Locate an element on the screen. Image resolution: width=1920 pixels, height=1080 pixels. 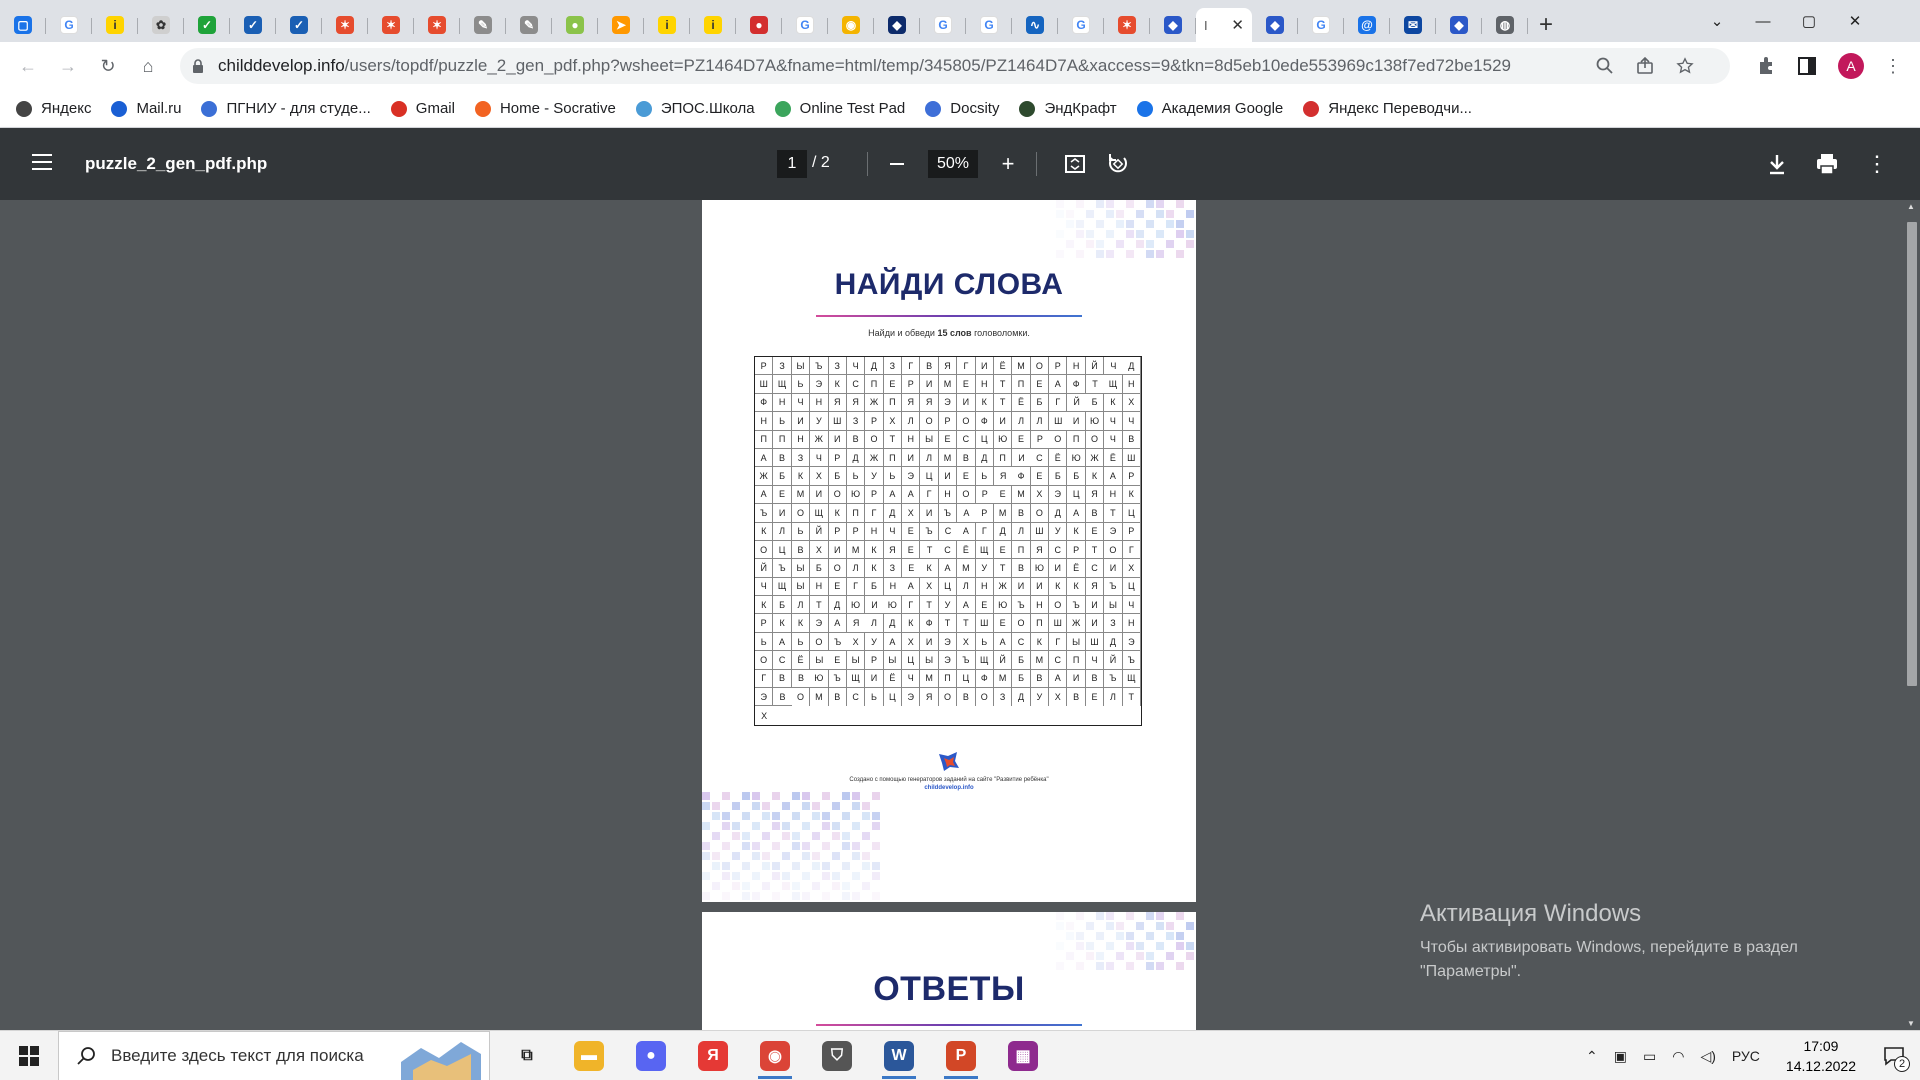
bookmark-item: ЭндКрафт is located at coordinates (1068, 108).